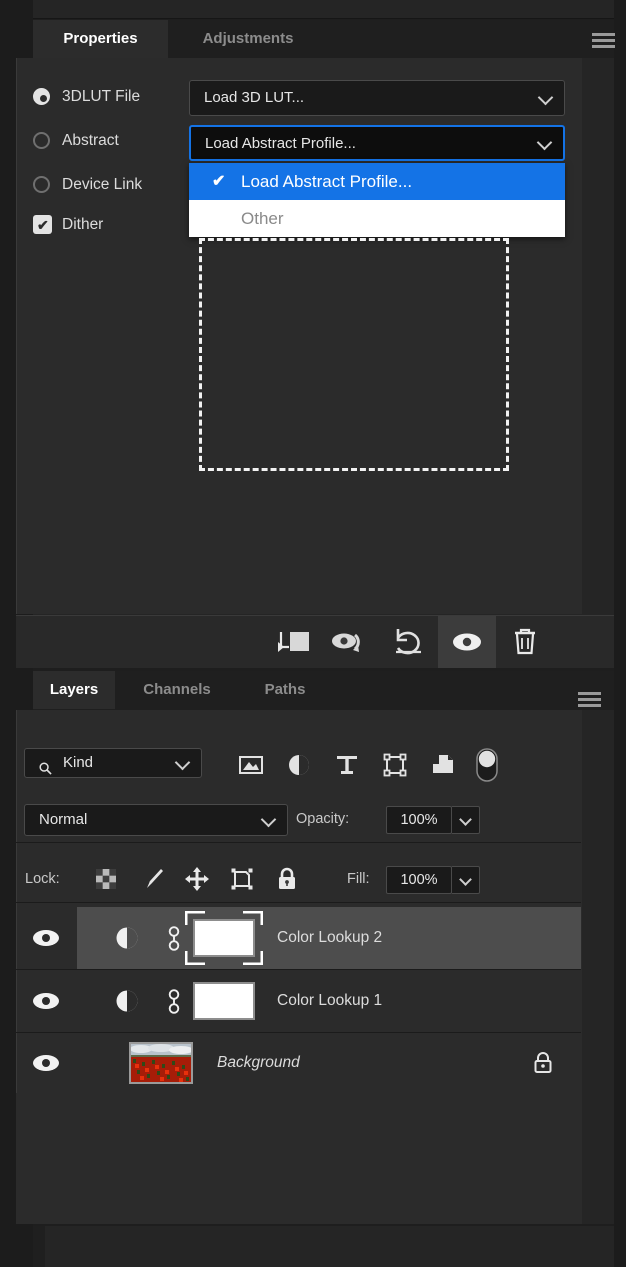 The image size is (626, 1267). Describe the element at coordinates (347, 765) in the screenshot. I see `filter-type-layers-icon` at that location.